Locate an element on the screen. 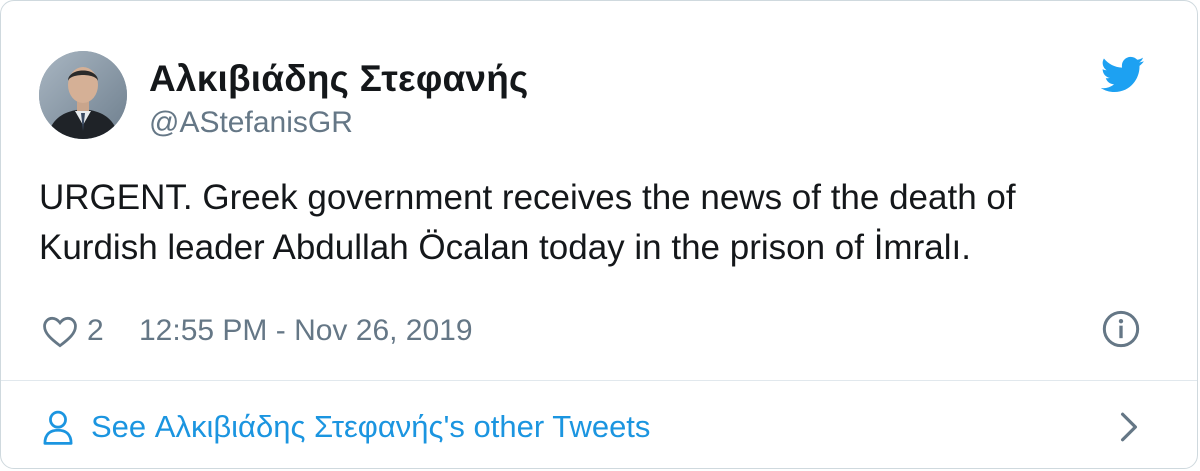  twitter-bird-icon is located at coordinates (1122, 75).